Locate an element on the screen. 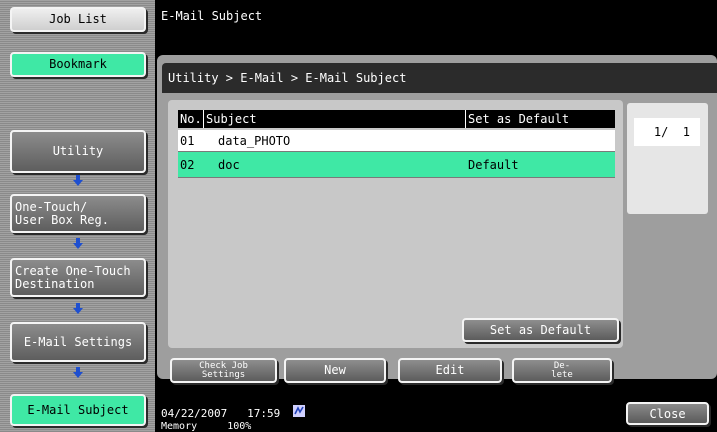 Image resolution: width=717 pixels, height=432 pixels. screen-header: E-Mail Subject is located at coordinates (436, 26).